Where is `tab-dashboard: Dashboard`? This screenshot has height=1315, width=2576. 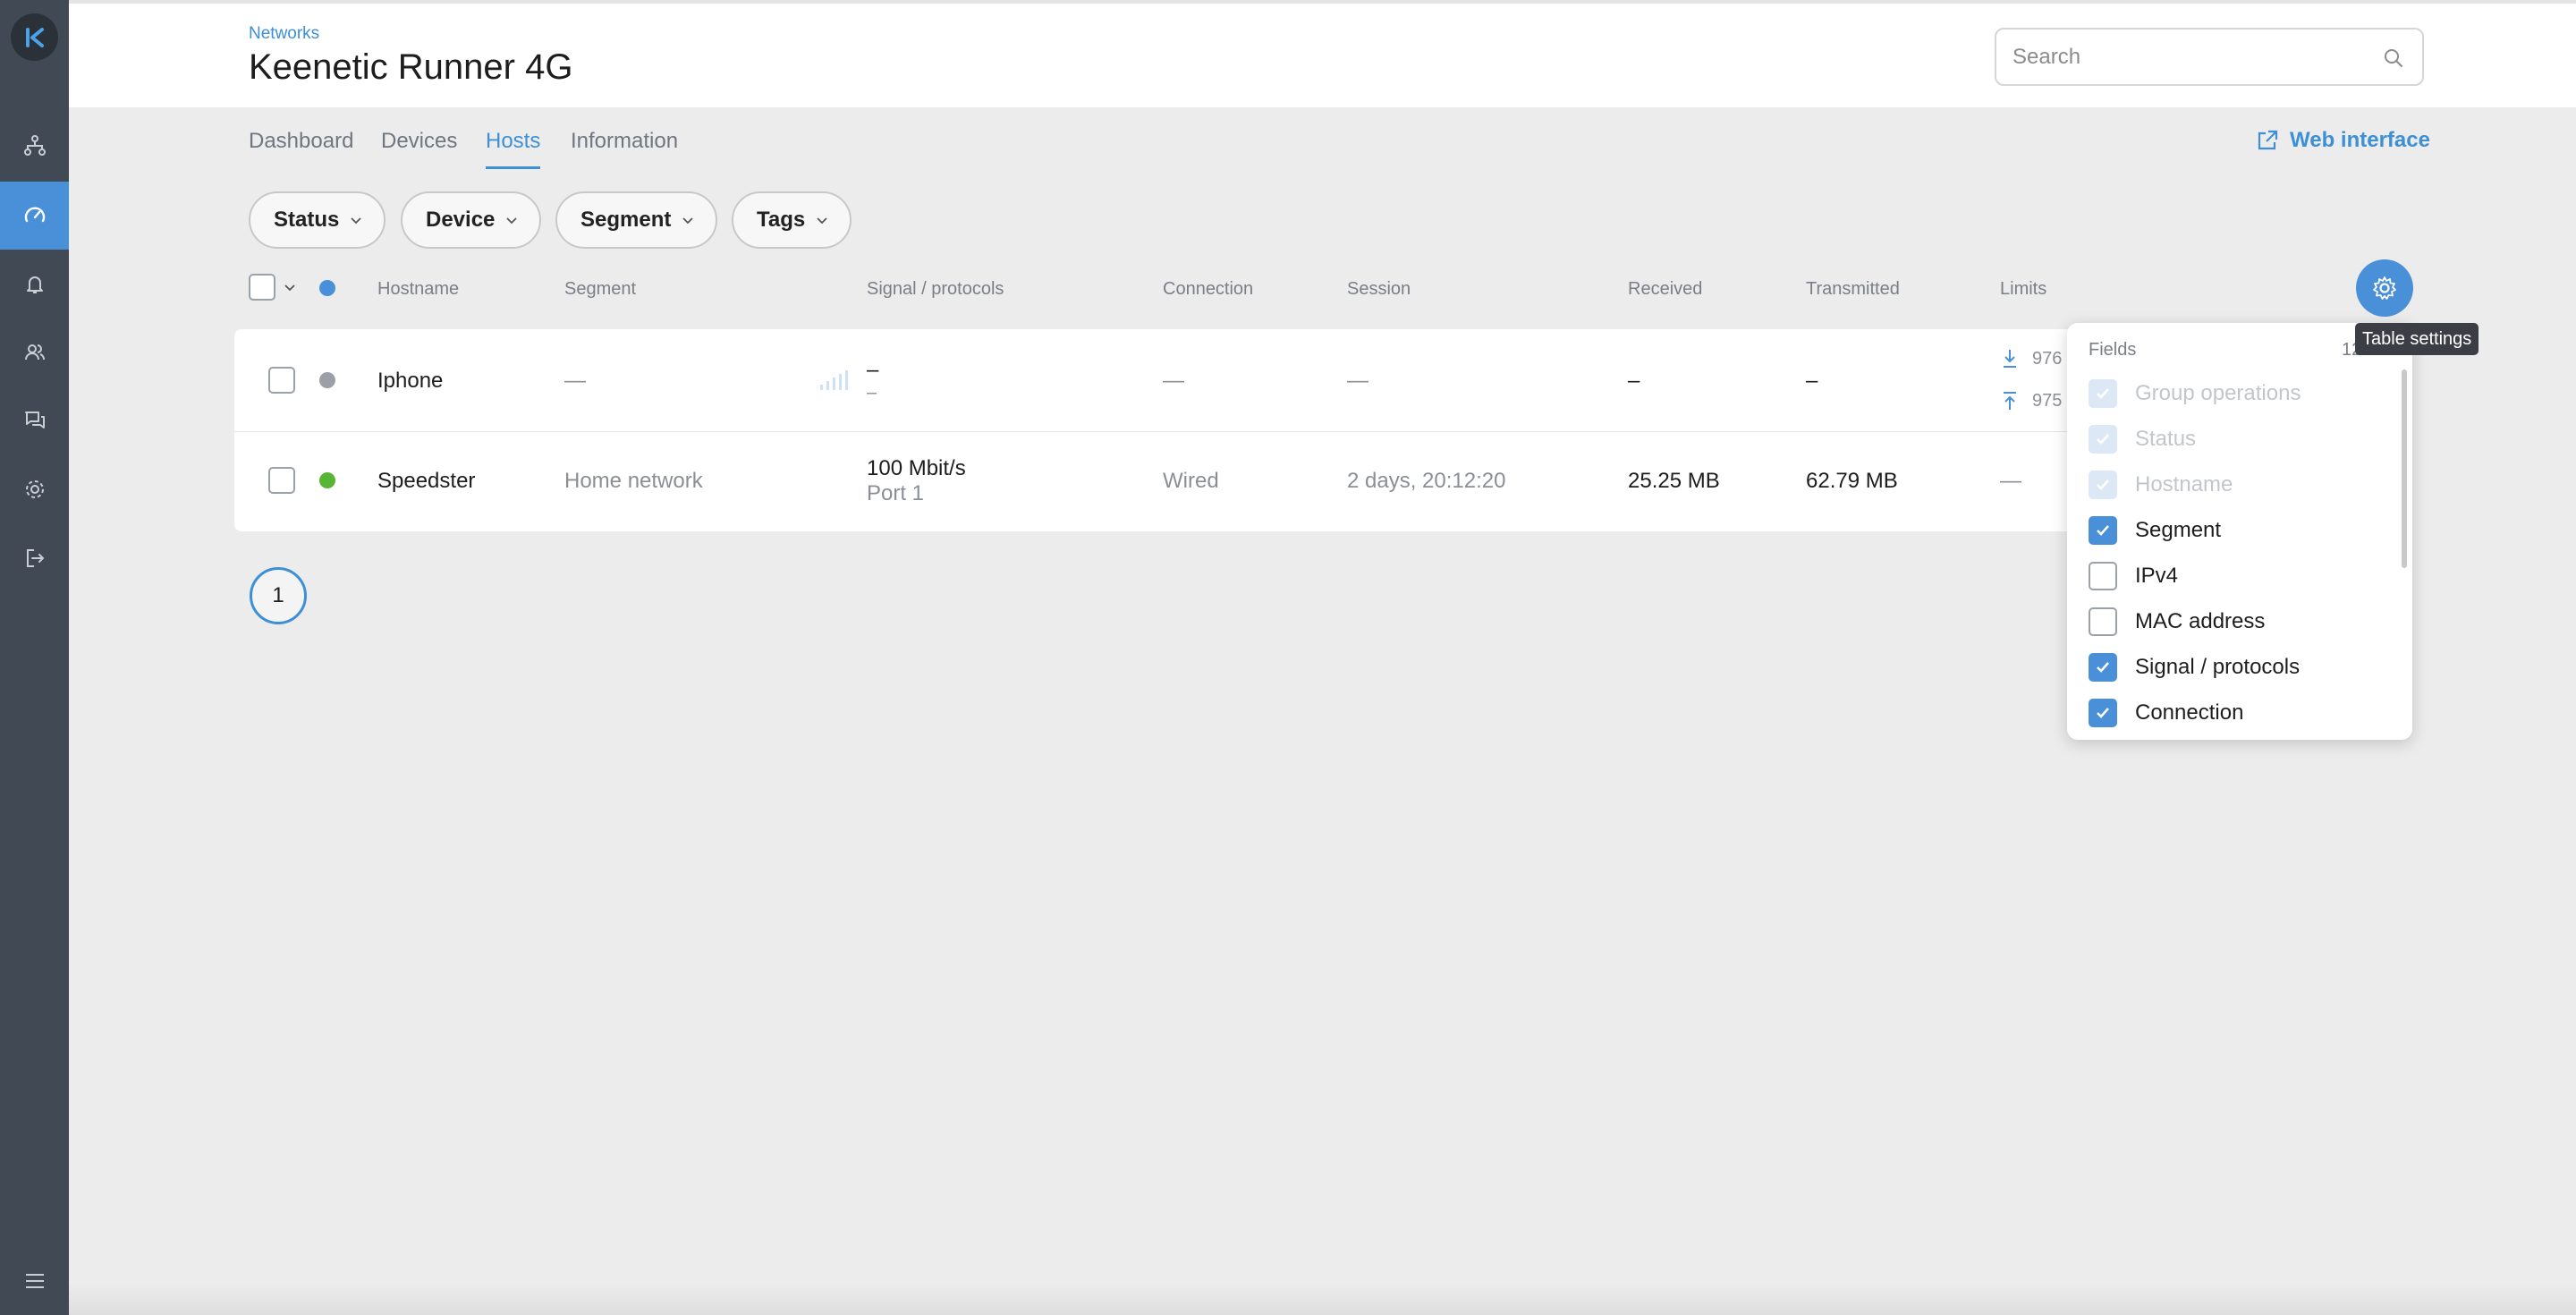
tab-dashboard: Dashboard is located at coordinates (301, 147).